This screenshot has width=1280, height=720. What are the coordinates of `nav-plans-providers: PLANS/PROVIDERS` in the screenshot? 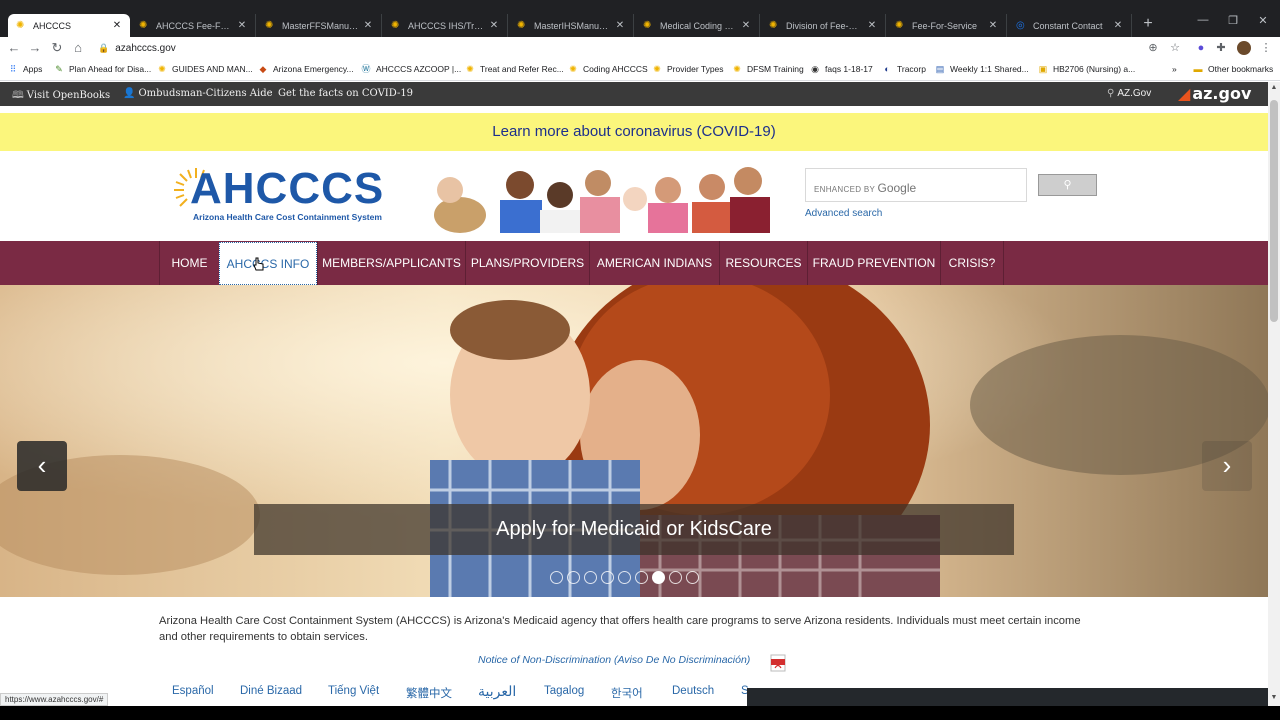 It's located at (527, 263).